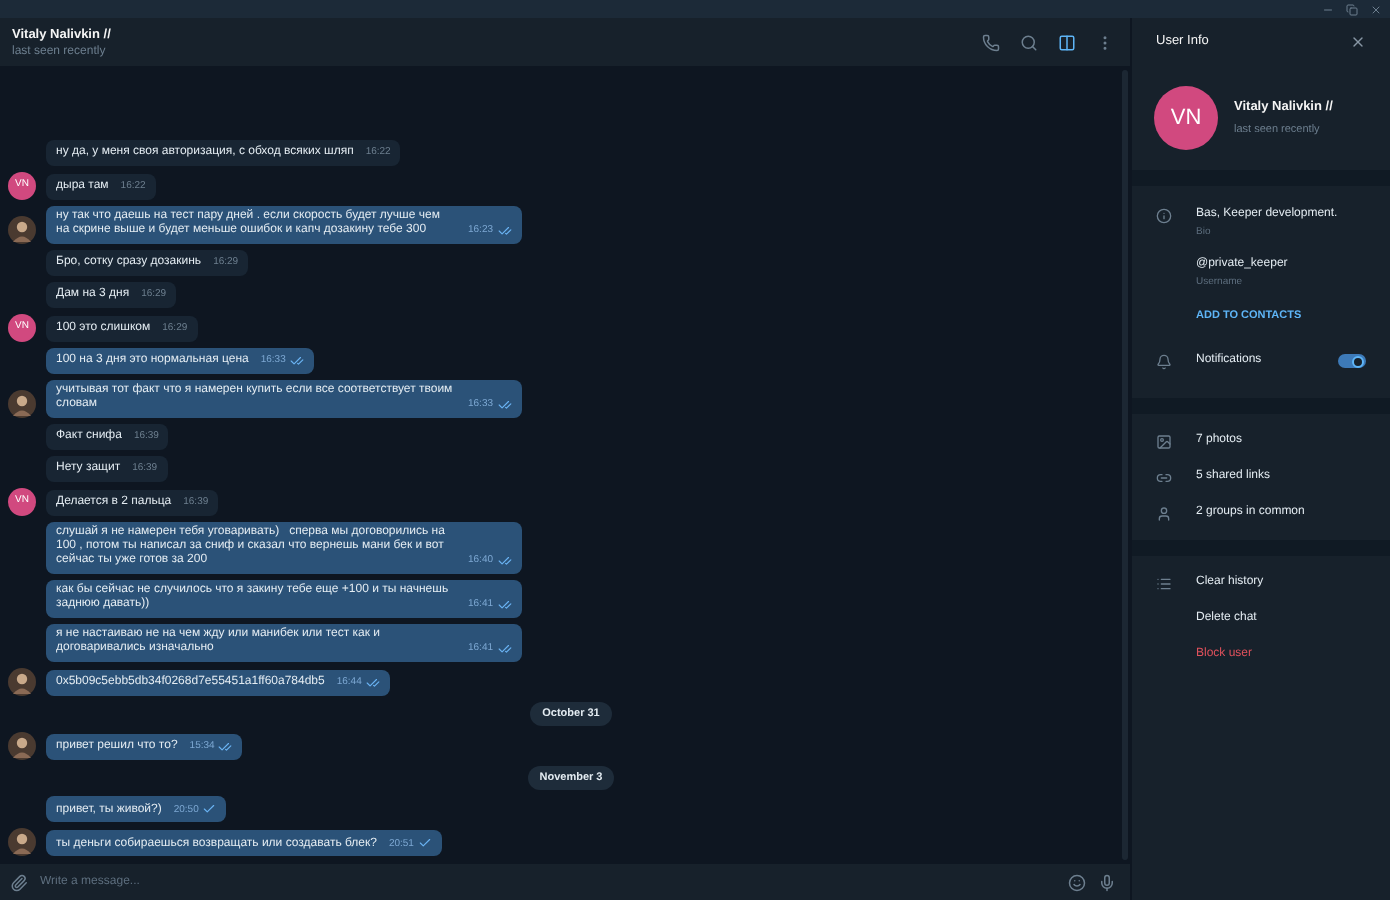 The height and width of the screenshot is (900, 1390). I want to click on notifications-toggle, so click(1352, 361).